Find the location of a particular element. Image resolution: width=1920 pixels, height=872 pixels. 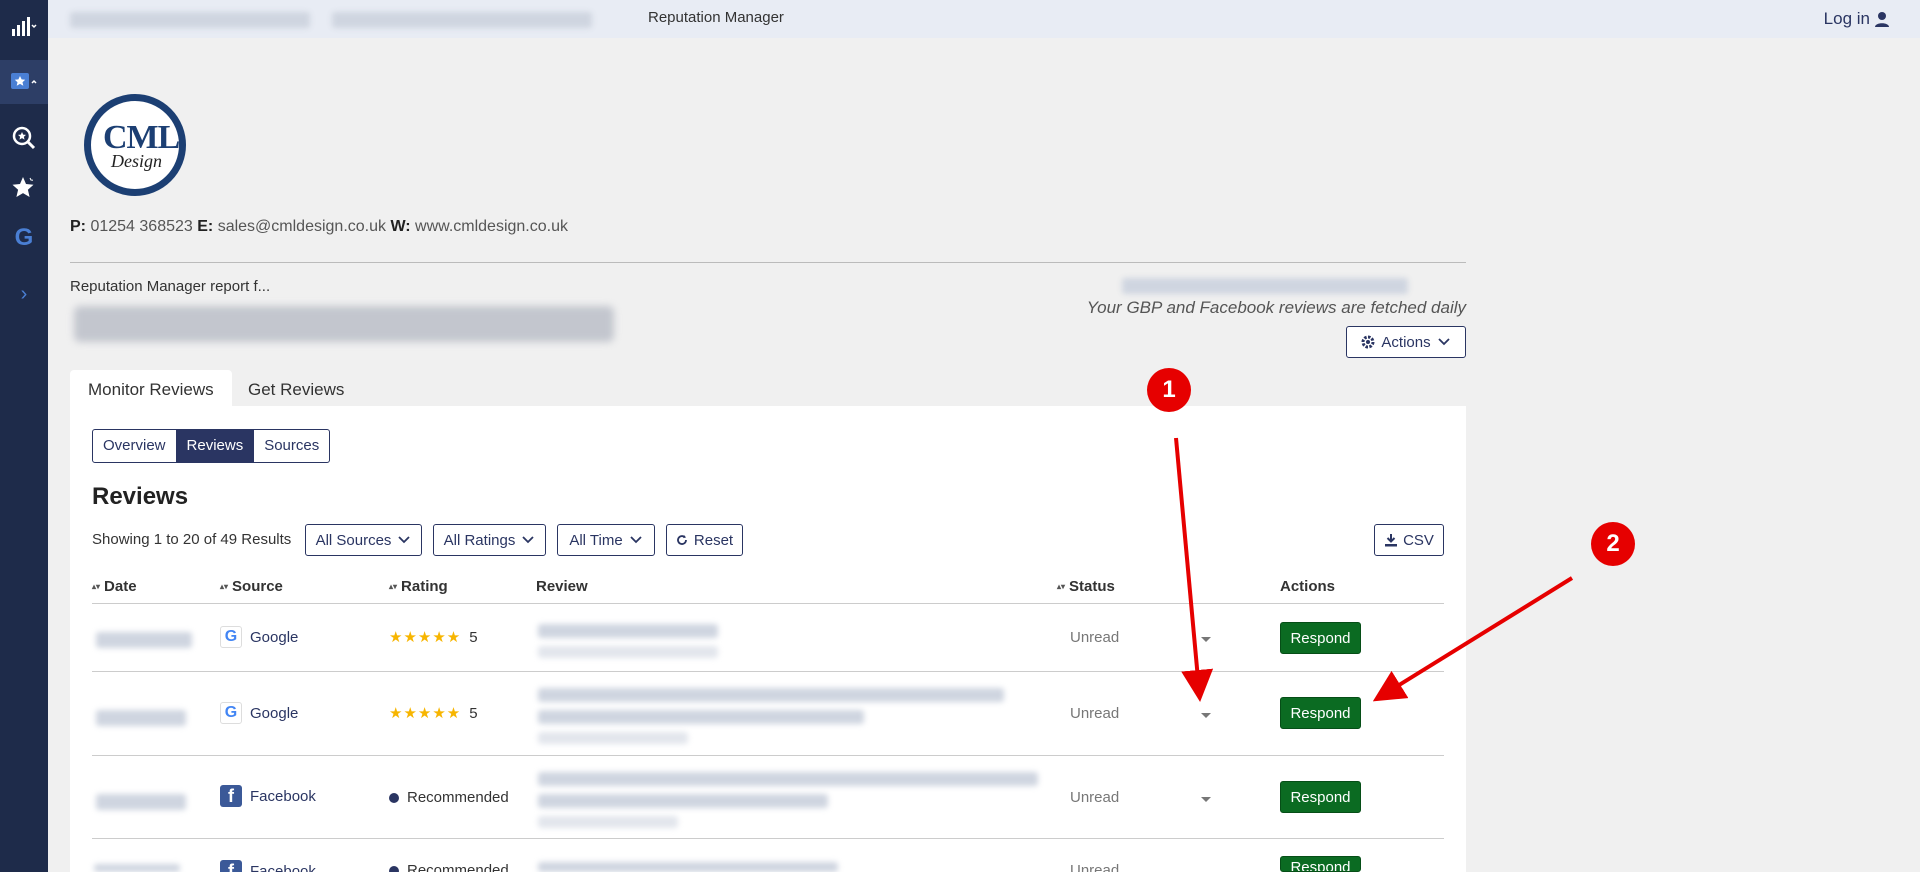

logo-text-design: Design is located at coordinates (136, 161).